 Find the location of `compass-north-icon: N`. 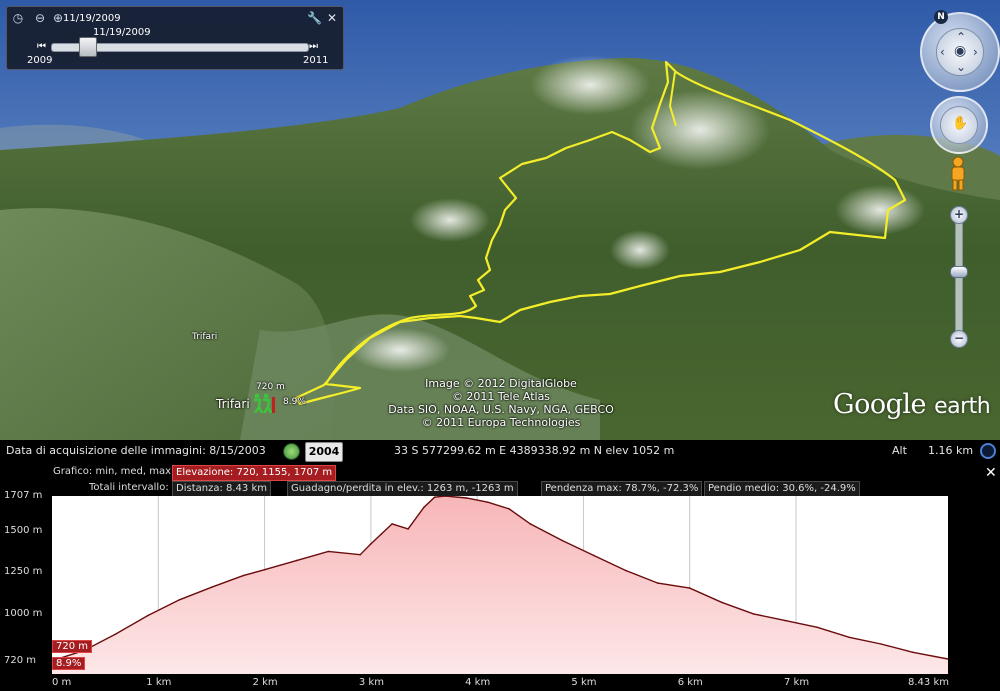

compass-north-icon: N is located at coordinates (941, 17).